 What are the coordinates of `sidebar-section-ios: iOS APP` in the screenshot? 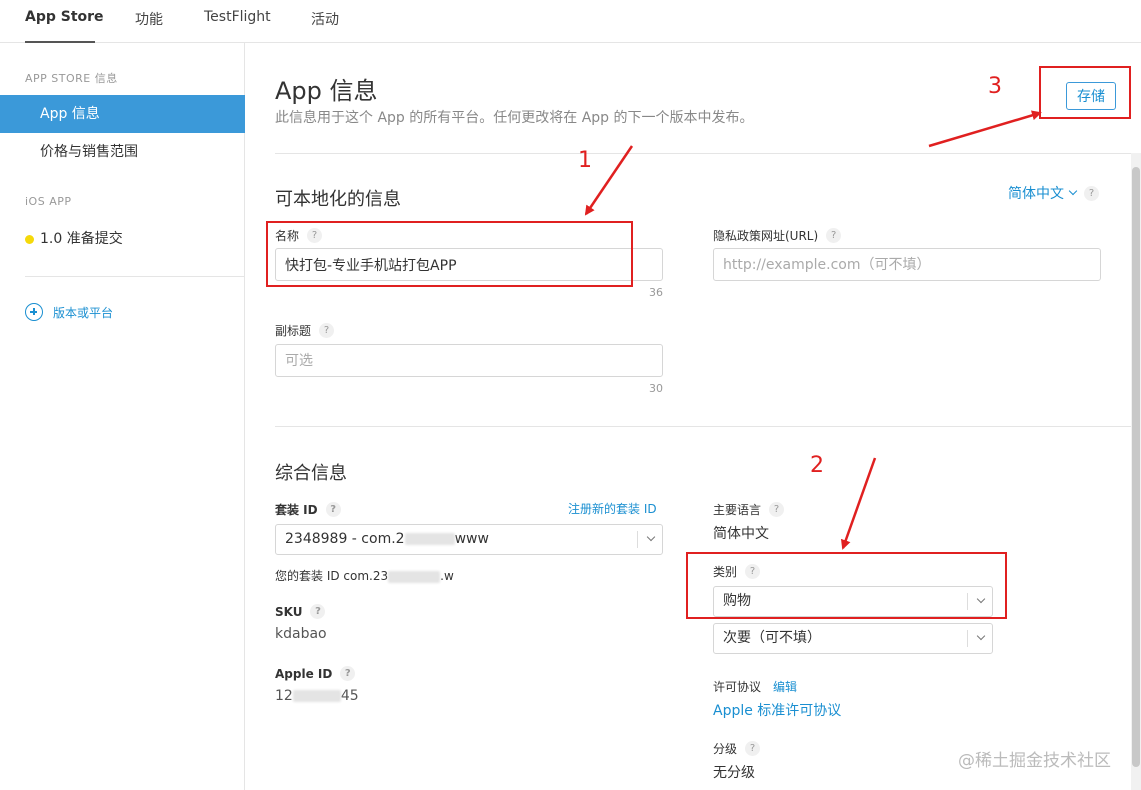 It's located at (48, 201).